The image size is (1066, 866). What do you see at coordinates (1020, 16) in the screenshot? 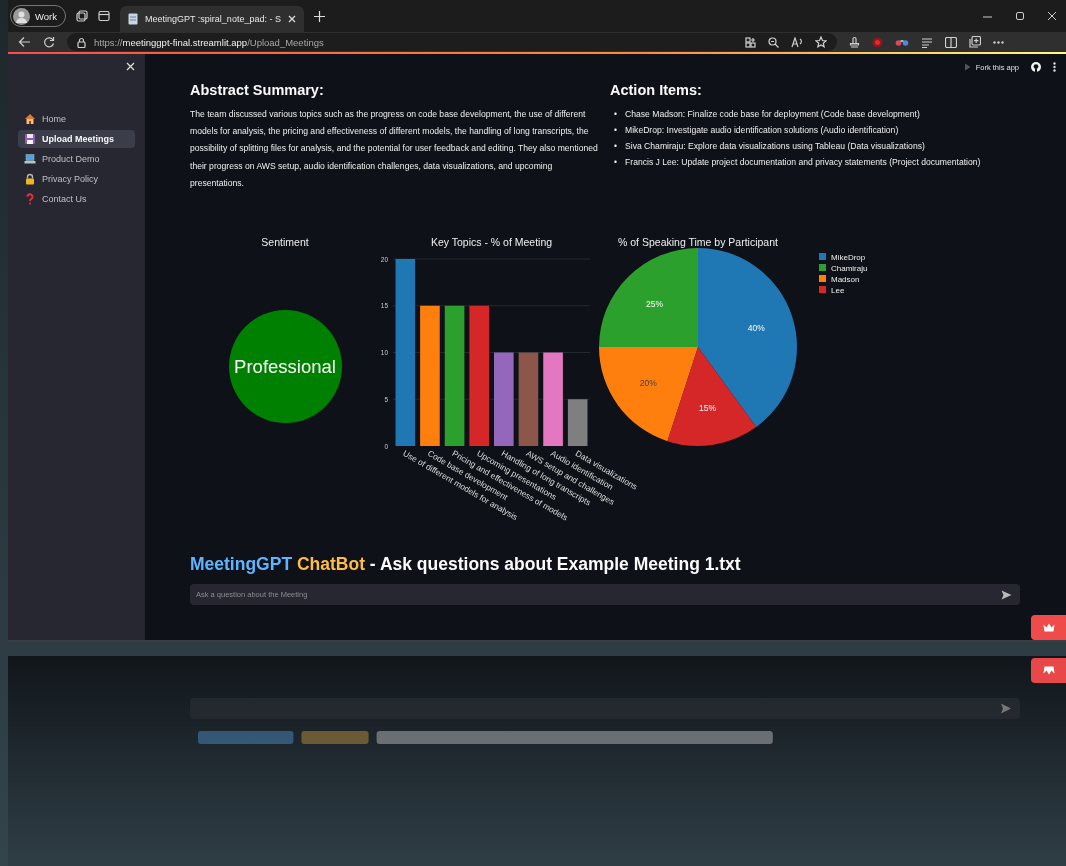
I see `maximize-icon` at bounding box center [1020, 16].